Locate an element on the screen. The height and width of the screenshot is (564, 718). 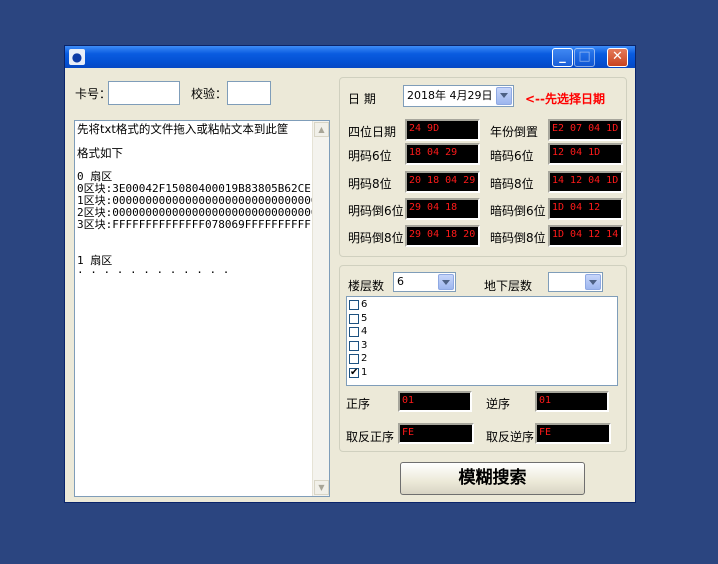
check-label: 校验： is located at coordinates (209, 94).